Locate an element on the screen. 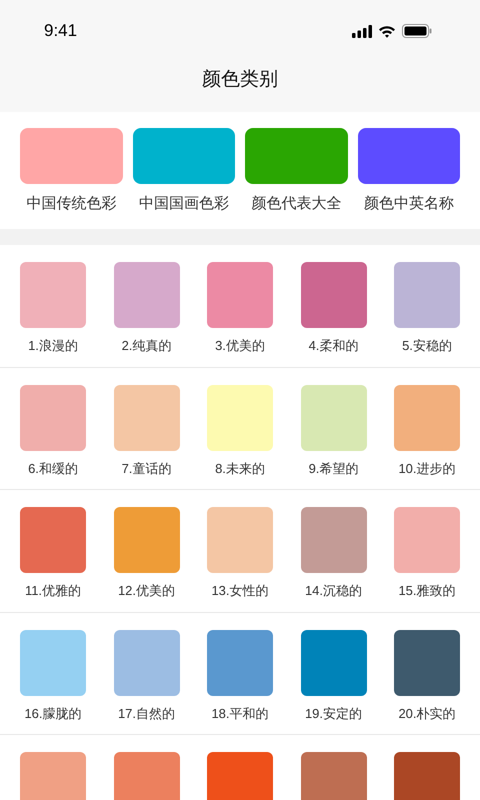 This screenshot has width=480, height=800. color-label: 9.希望的 is located at coordinates (333, 469).